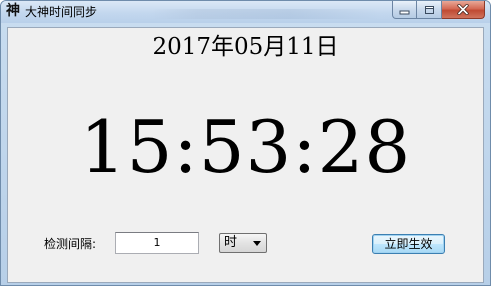  I want to click on maximize-icon, so click(429, 9).